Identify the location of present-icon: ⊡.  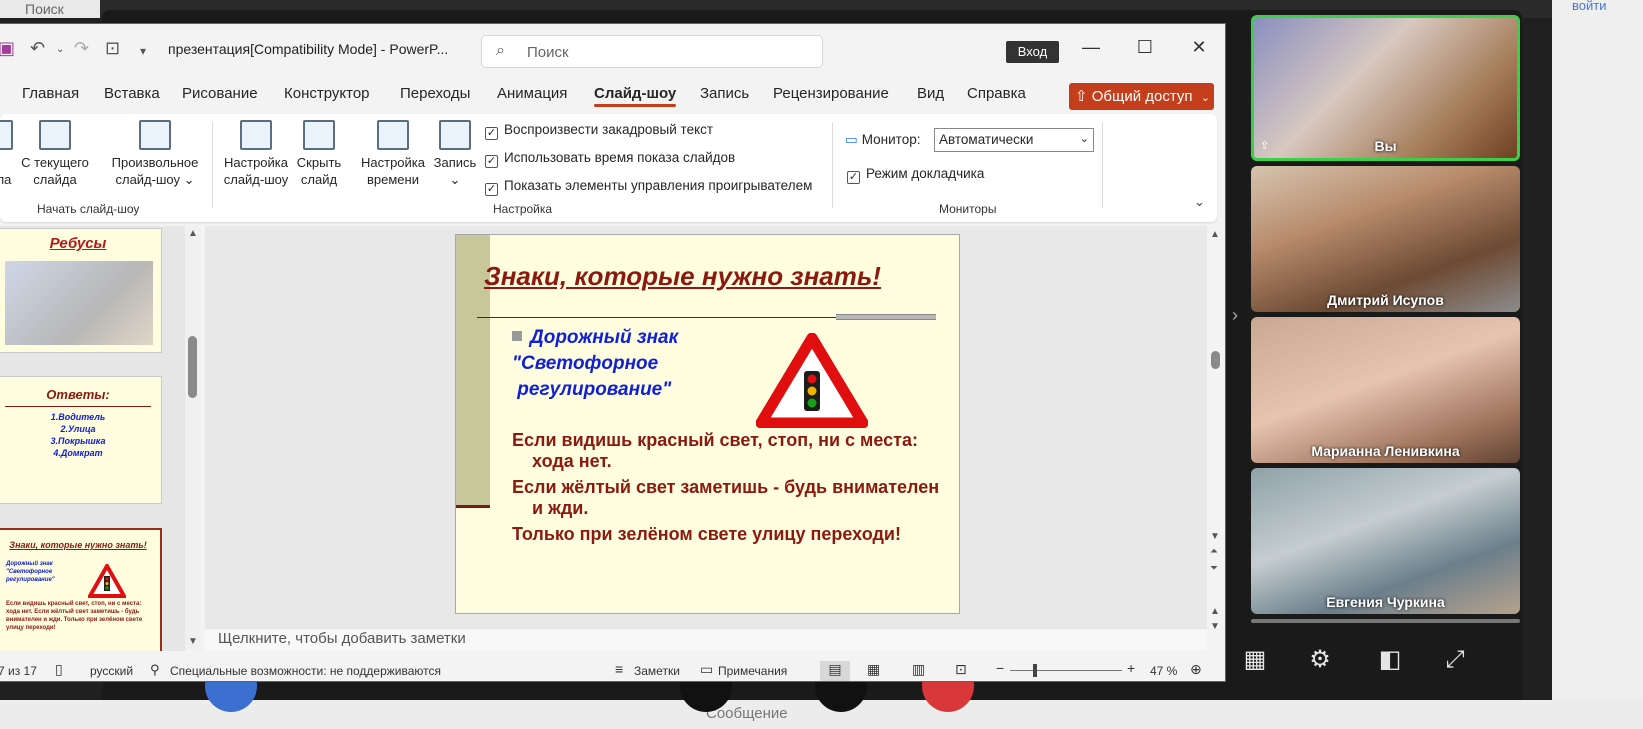
(112, 48).